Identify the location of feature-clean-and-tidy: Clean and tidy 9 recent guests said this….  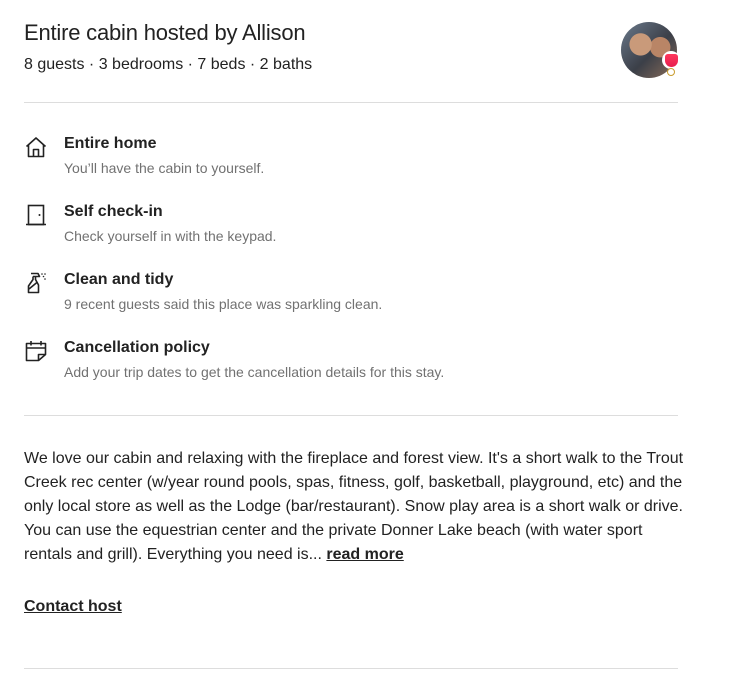
(351, 293).